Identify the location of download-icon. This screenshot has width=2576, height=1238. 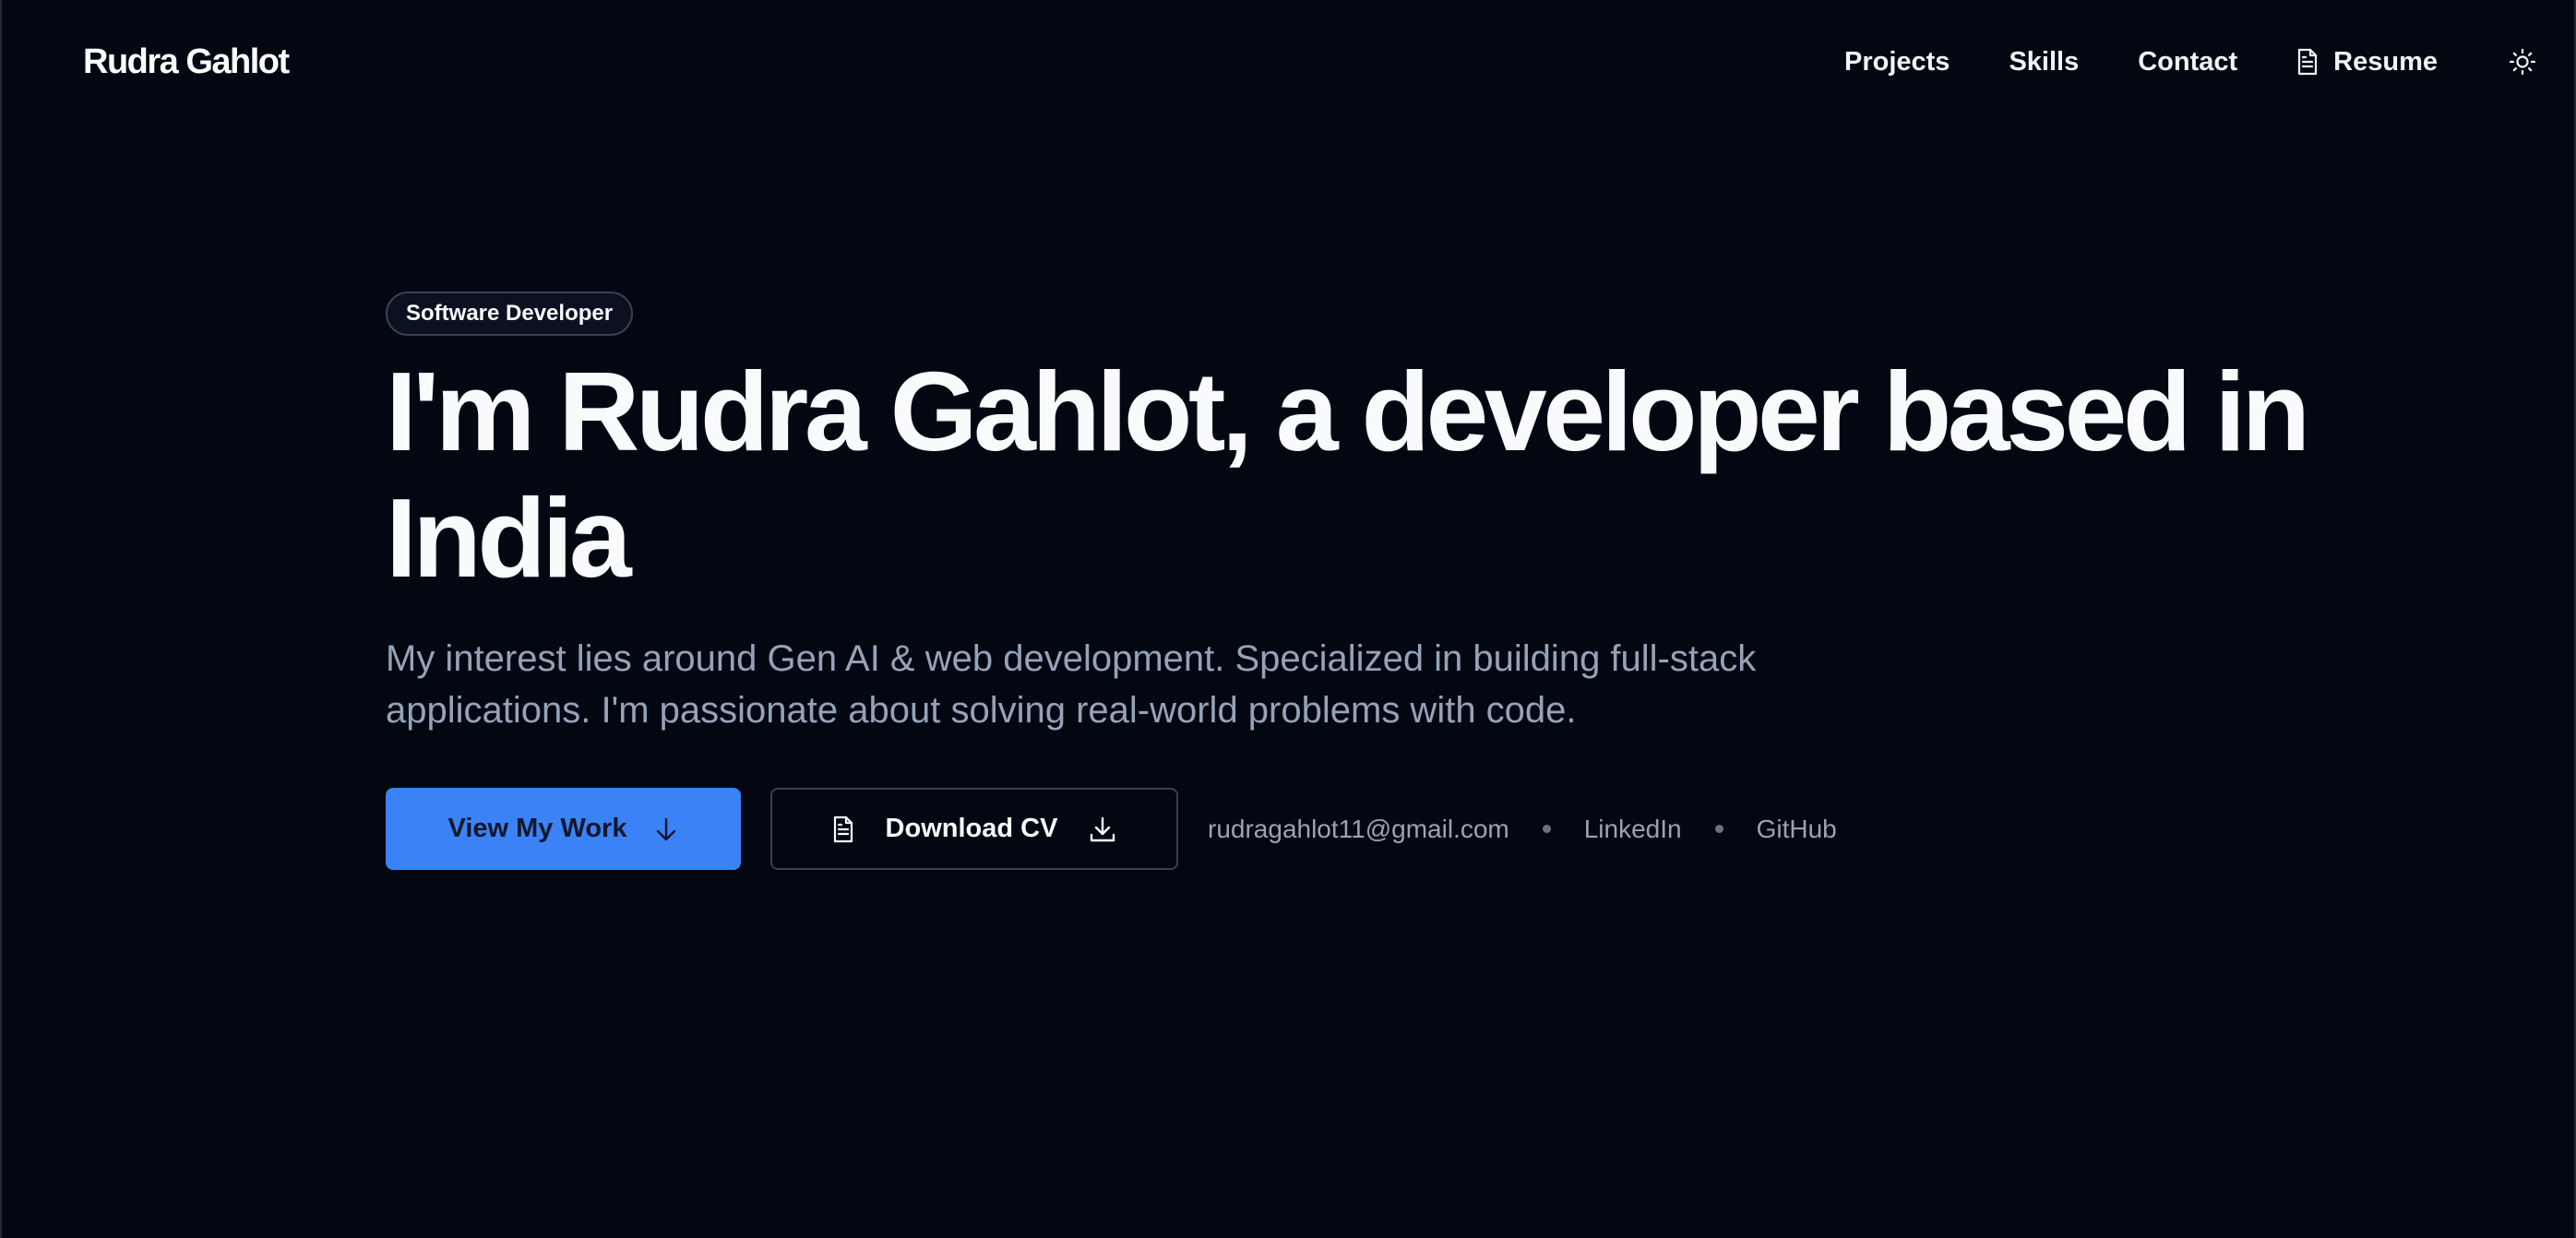
(1102, 829).